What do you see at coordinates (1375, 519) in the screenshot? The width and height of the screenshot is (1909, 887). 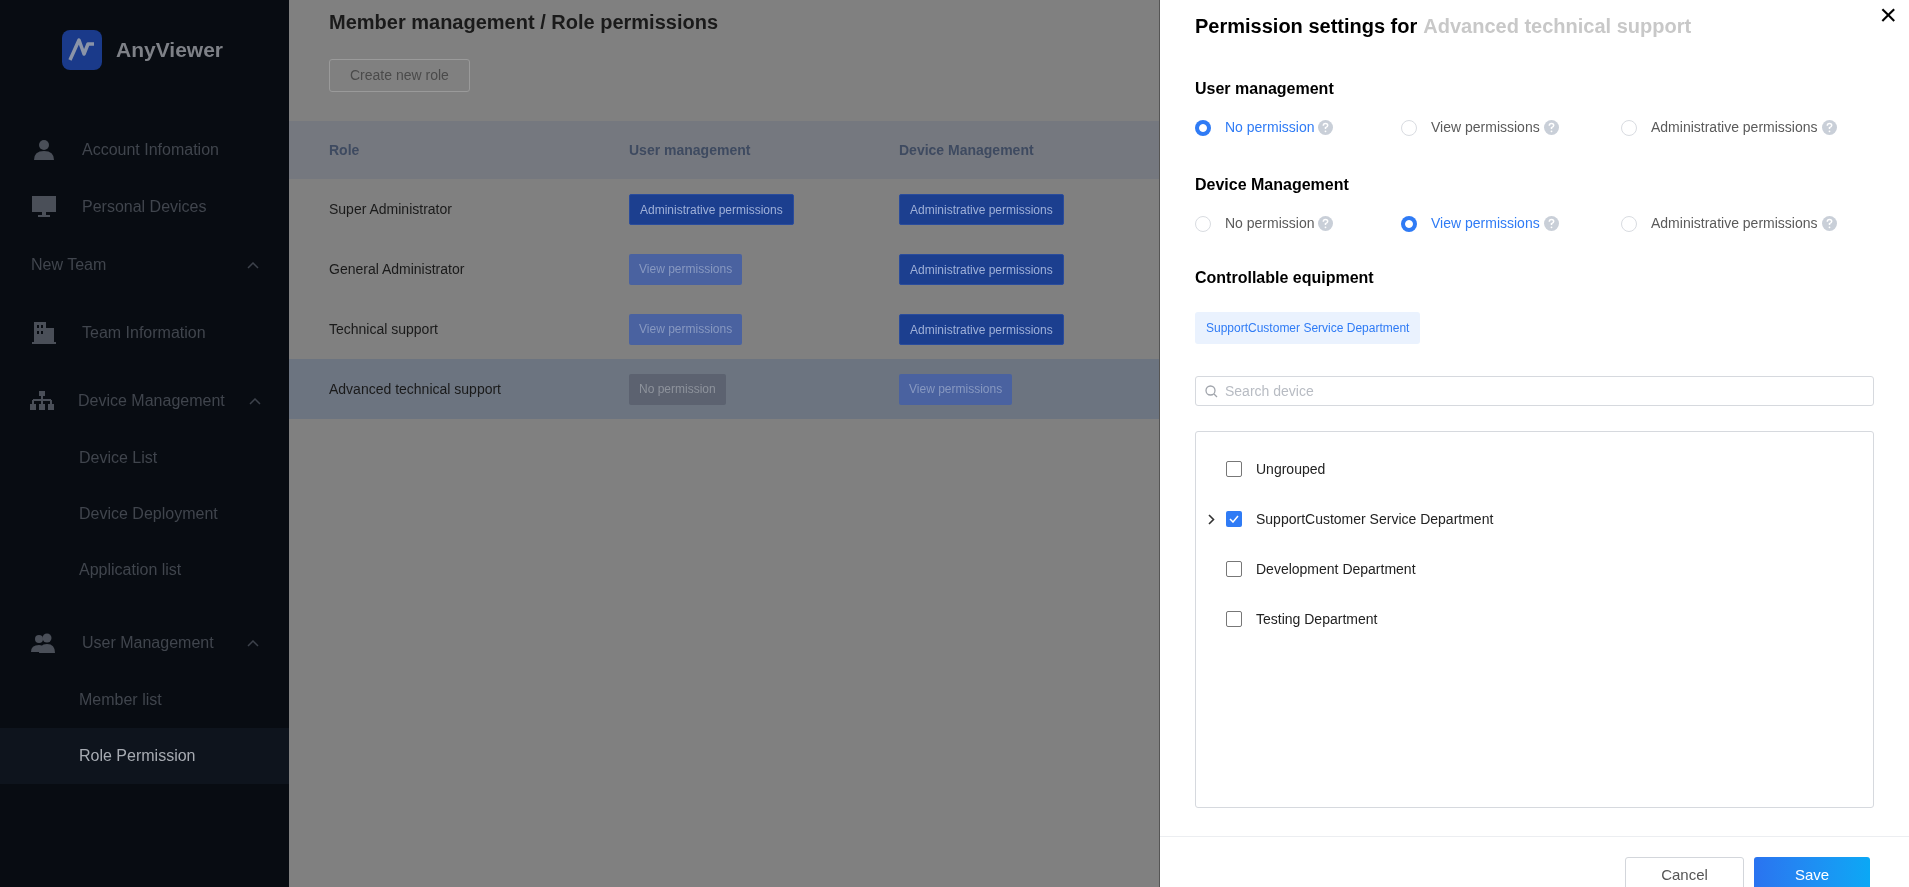 I see `tree-item-label: SupportCustomer Service Department` at bounding box center [1375, 519].